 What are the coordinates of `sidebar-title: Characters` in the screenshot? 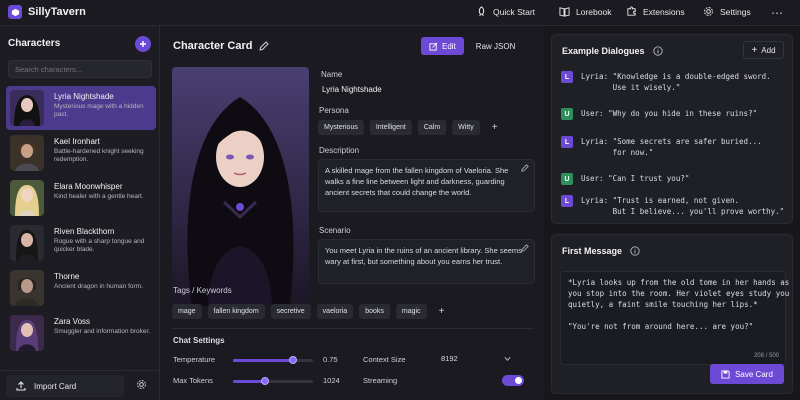 It's located at (34, 43).